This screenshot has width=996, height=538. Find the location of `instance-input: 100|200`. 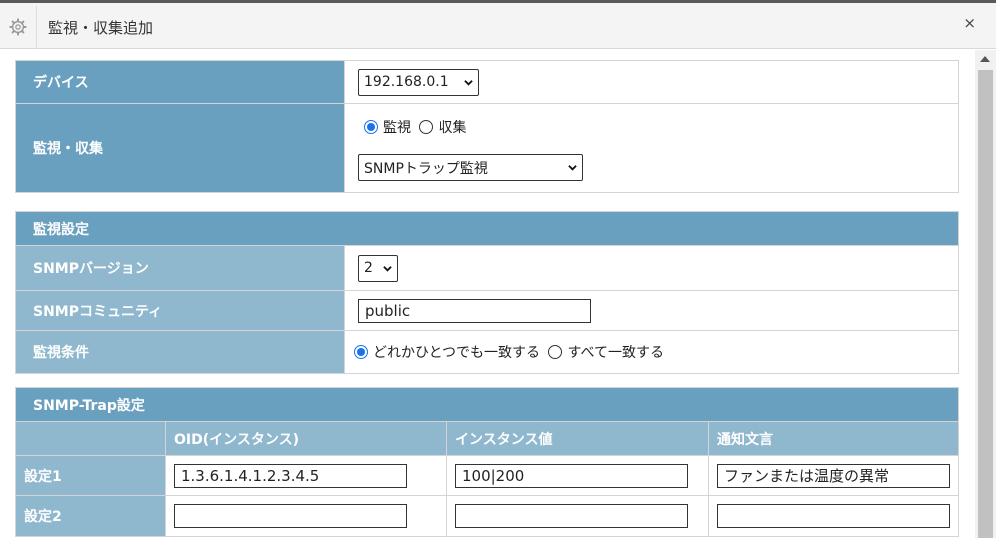

instance-input: 100|200 is located at coordinates (571, 475).